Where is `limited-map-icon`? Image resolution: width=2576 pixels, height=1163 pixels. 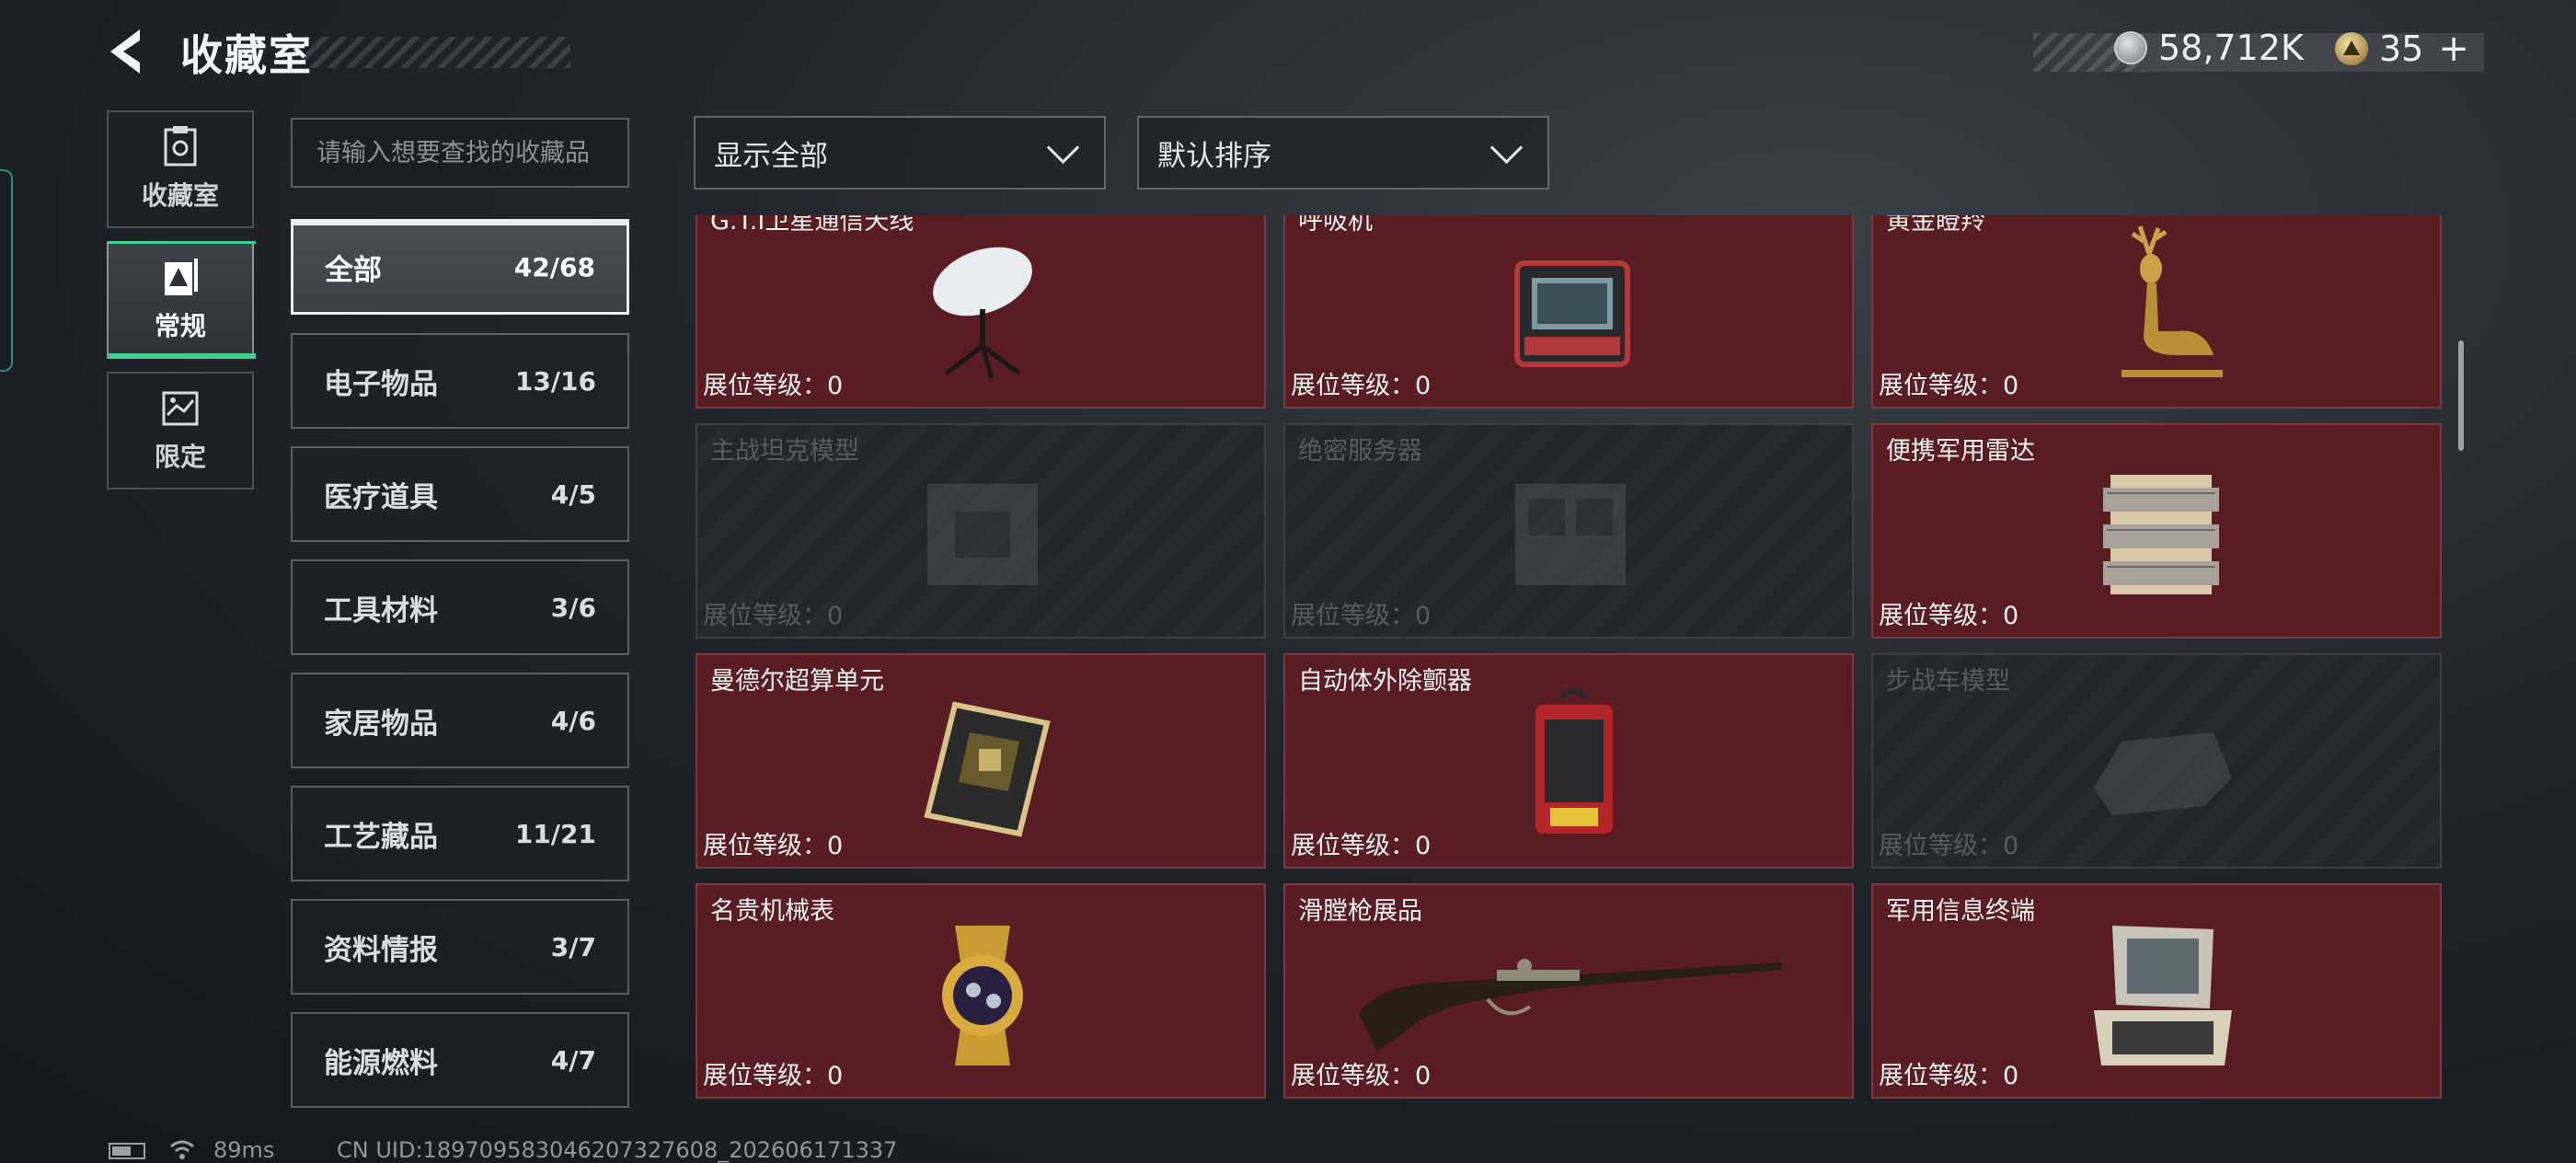
limited-map-icon is located at coordinates (180, 408).